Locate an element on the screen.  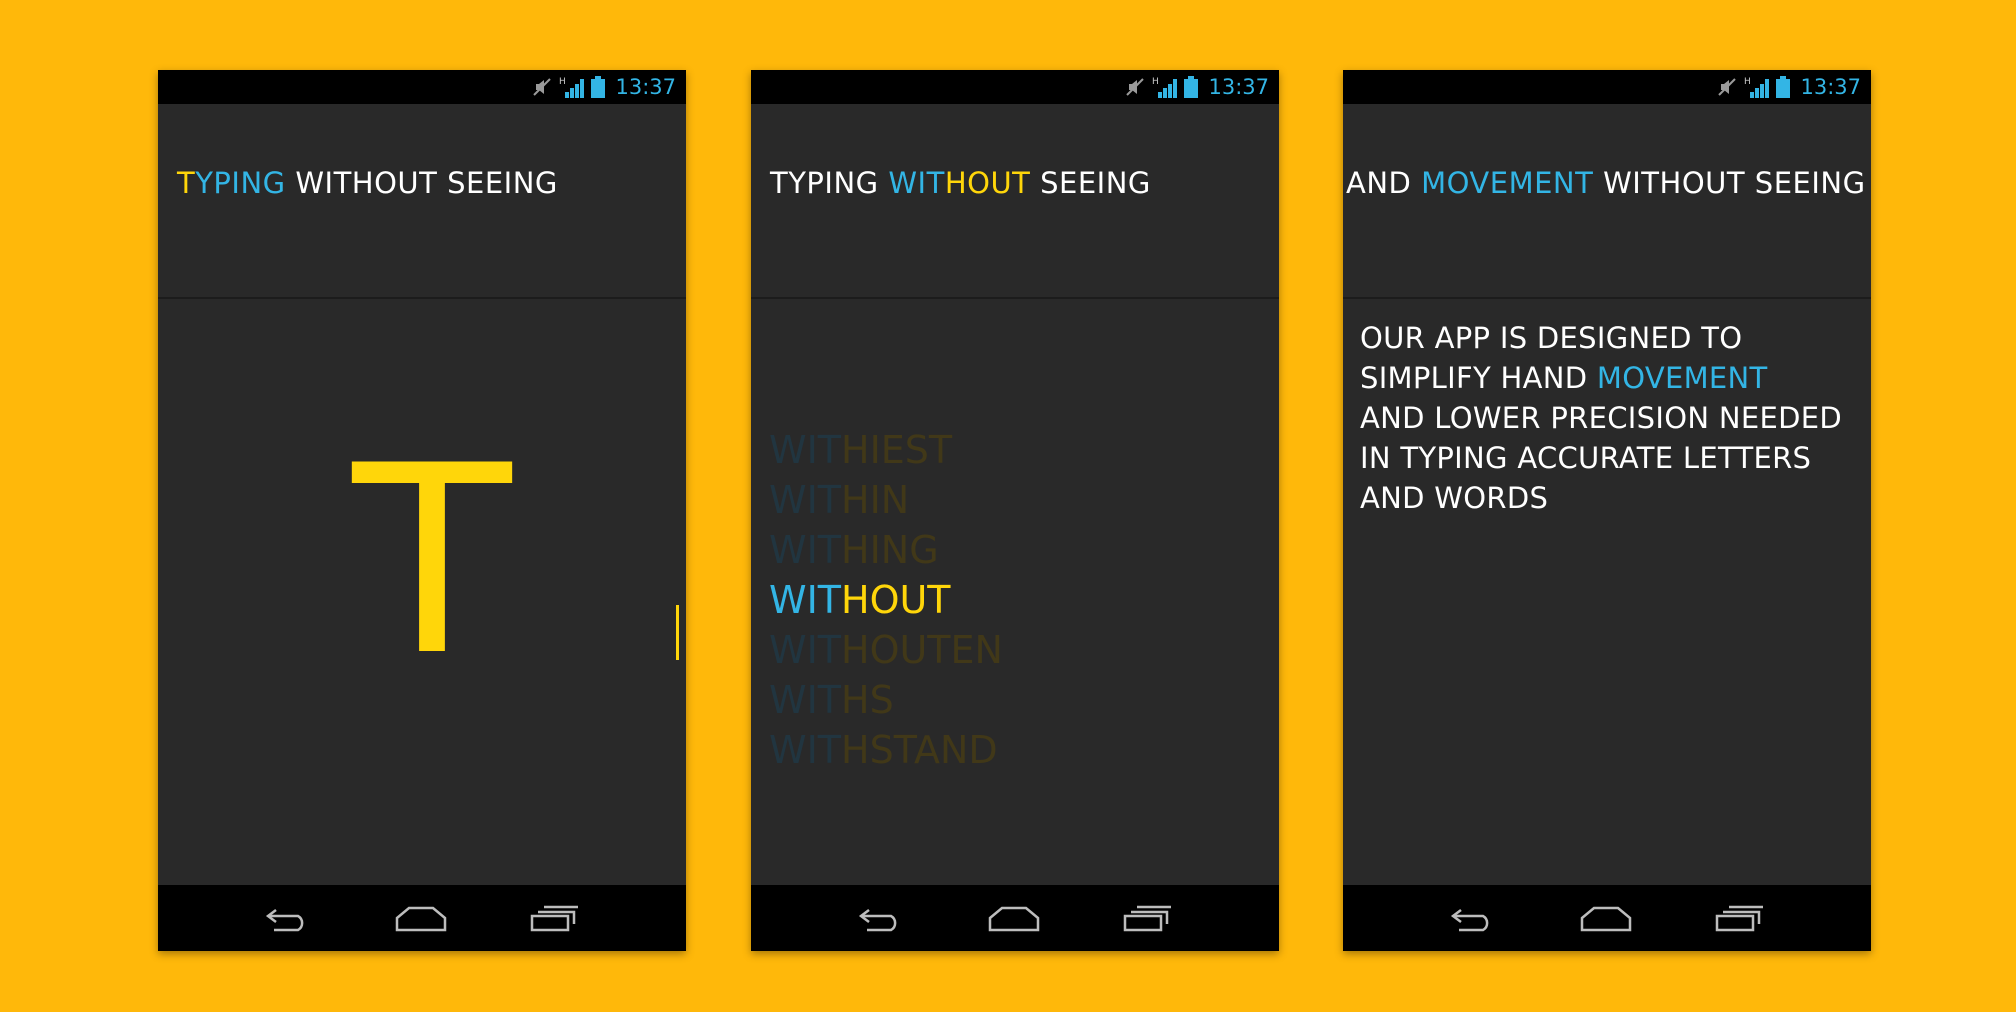
title-typed-letter: T is located at coordinates (186, 183).